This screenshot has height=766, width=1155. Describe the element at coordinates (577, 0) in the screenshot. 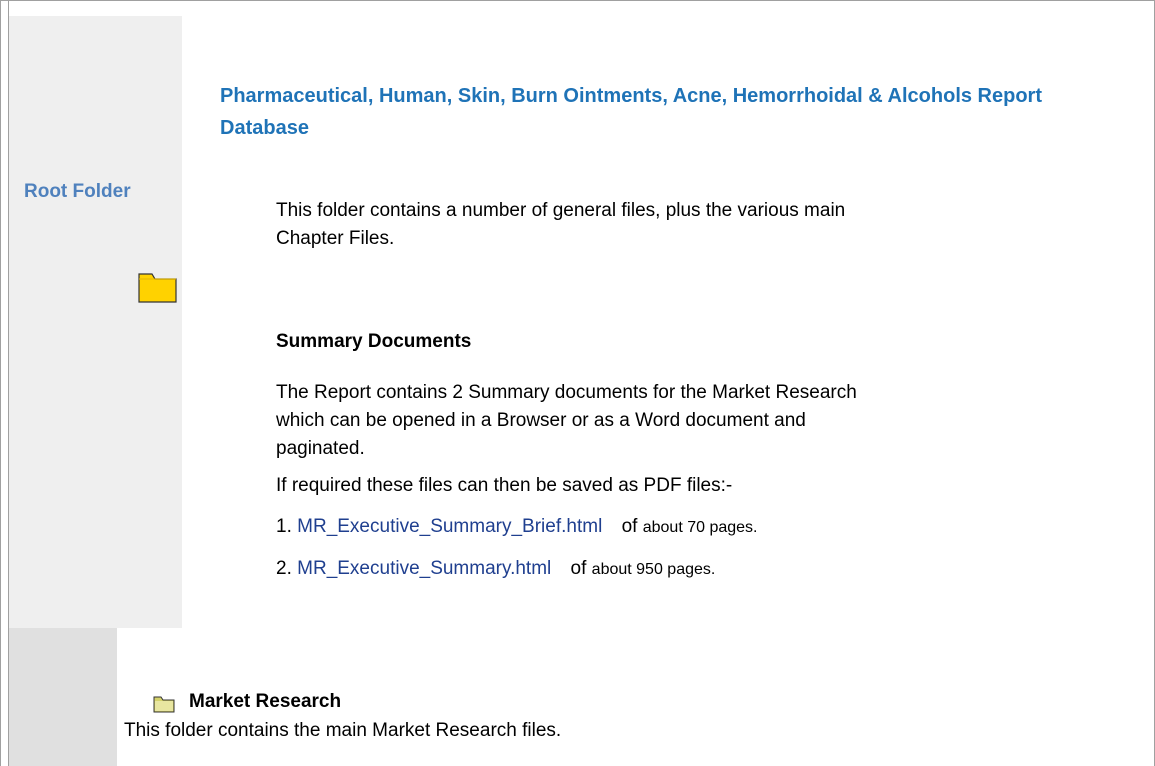

I see `frame-top-border` at that location.